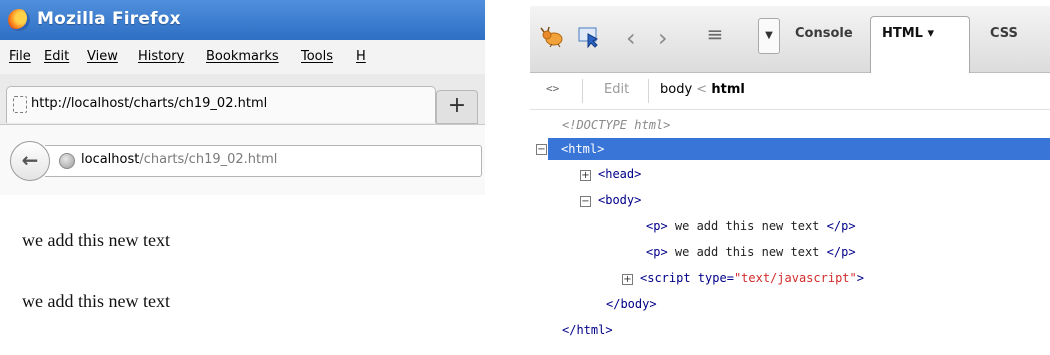 This screenshot has height=355, width=1050. I want to click on dropdown-button: ▼, so click(769, 36).